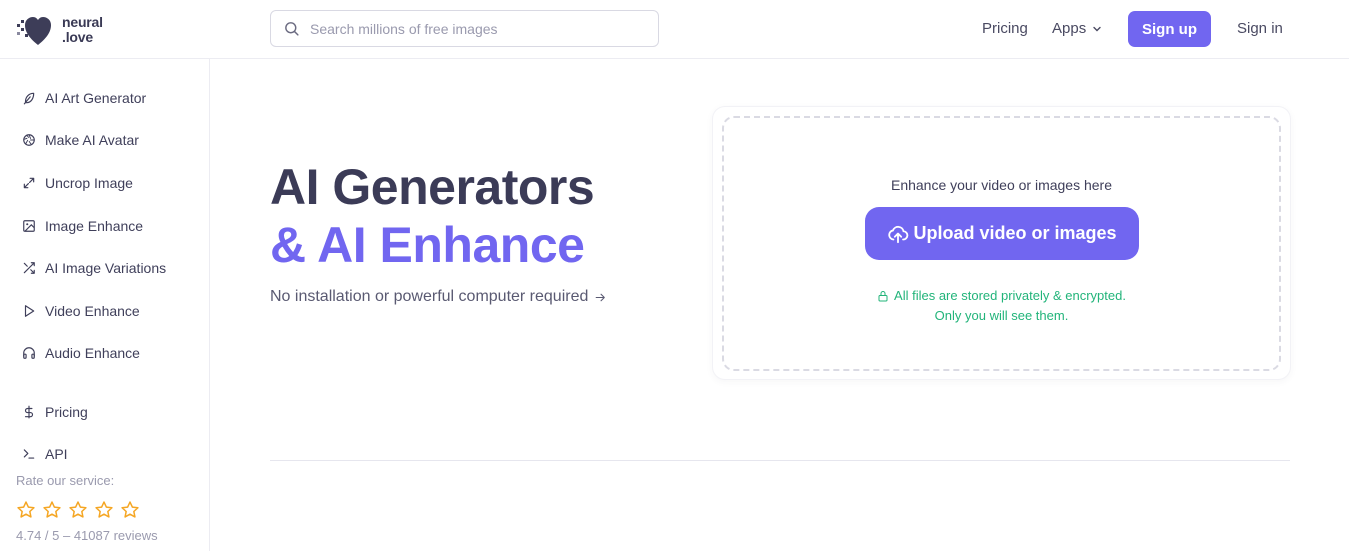  Describe the element at coordinates (82, 22) in the screenshot. I see `logo-line-1: neural` at that location.